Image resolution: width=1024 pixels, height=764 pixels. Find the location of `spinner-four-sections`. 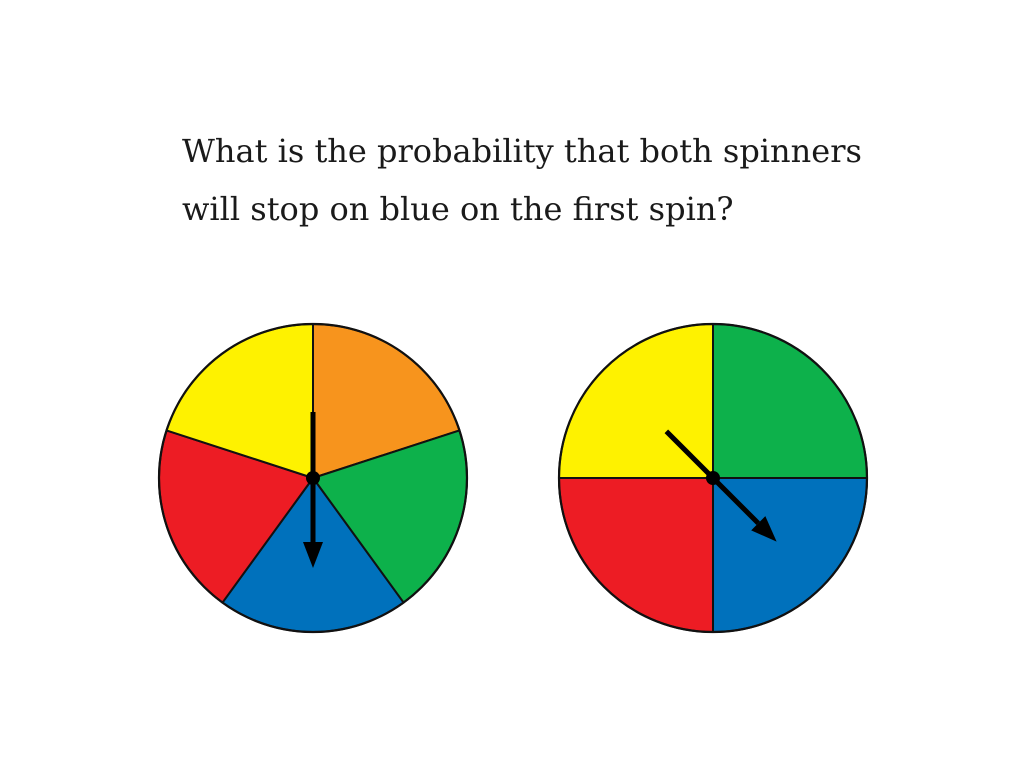

spinner-four-sections is located at coordinates (713, 478).